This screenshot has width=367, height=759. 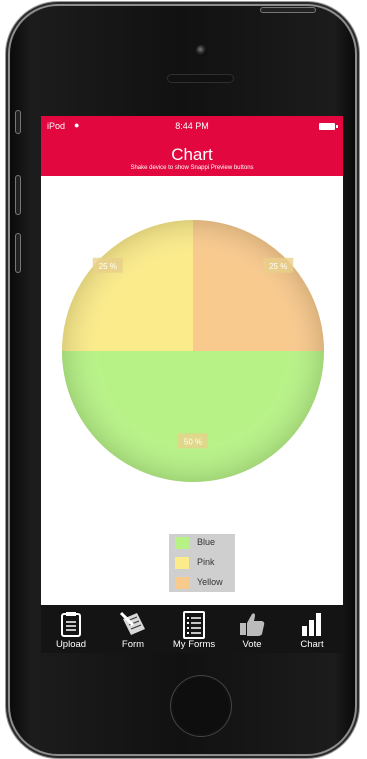 I want to click on mute-switch, so click(x=18, y=122).